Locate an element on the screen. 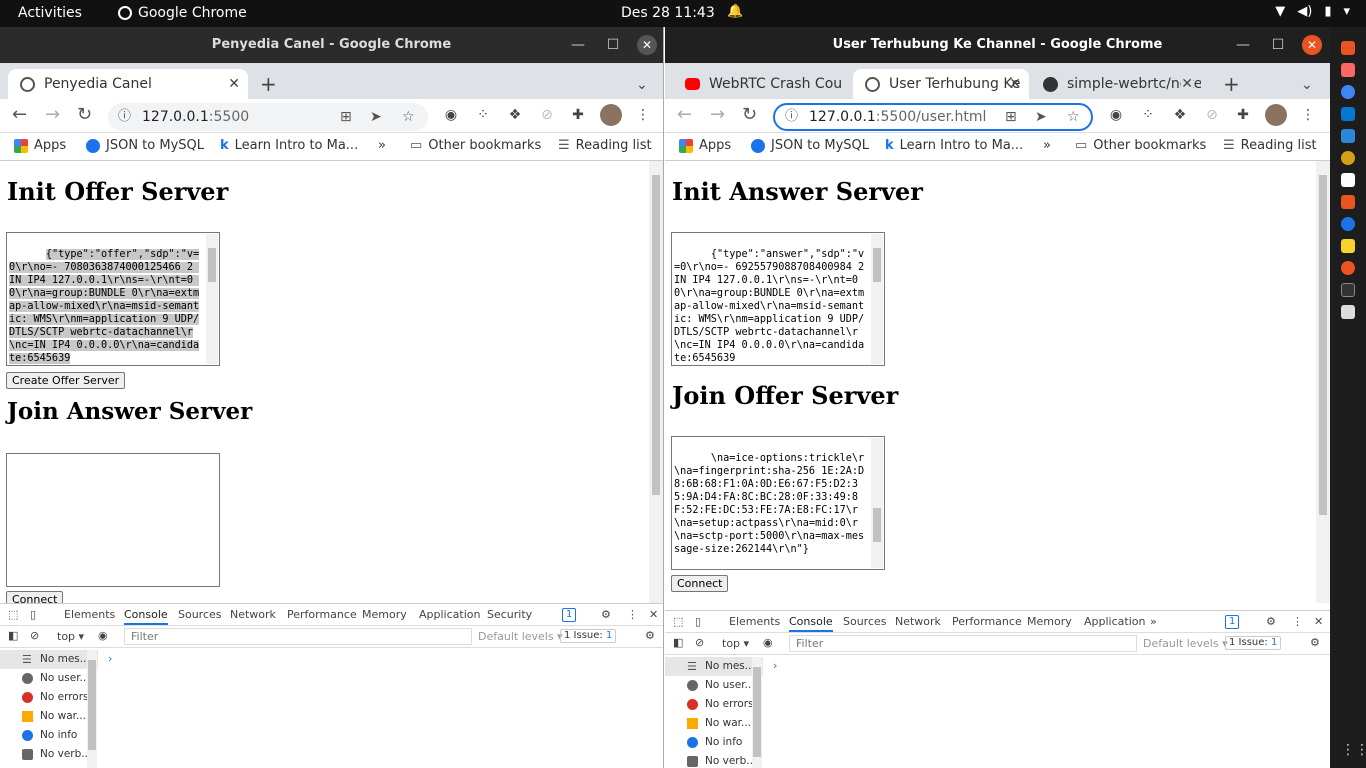  tab-sources: Sources is located at coordinates (200, 614).